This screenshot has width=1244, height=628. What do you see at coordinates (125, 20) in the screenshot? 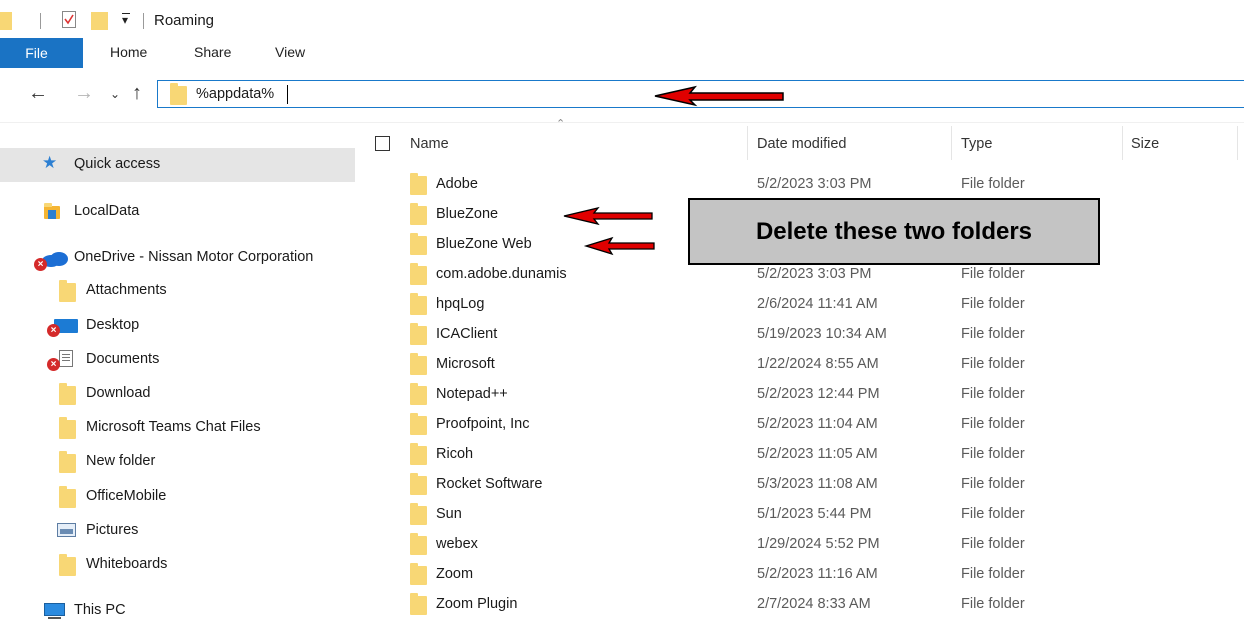
I see `customize-quick-access-icon: ▾` at bounding box center [125, 20].